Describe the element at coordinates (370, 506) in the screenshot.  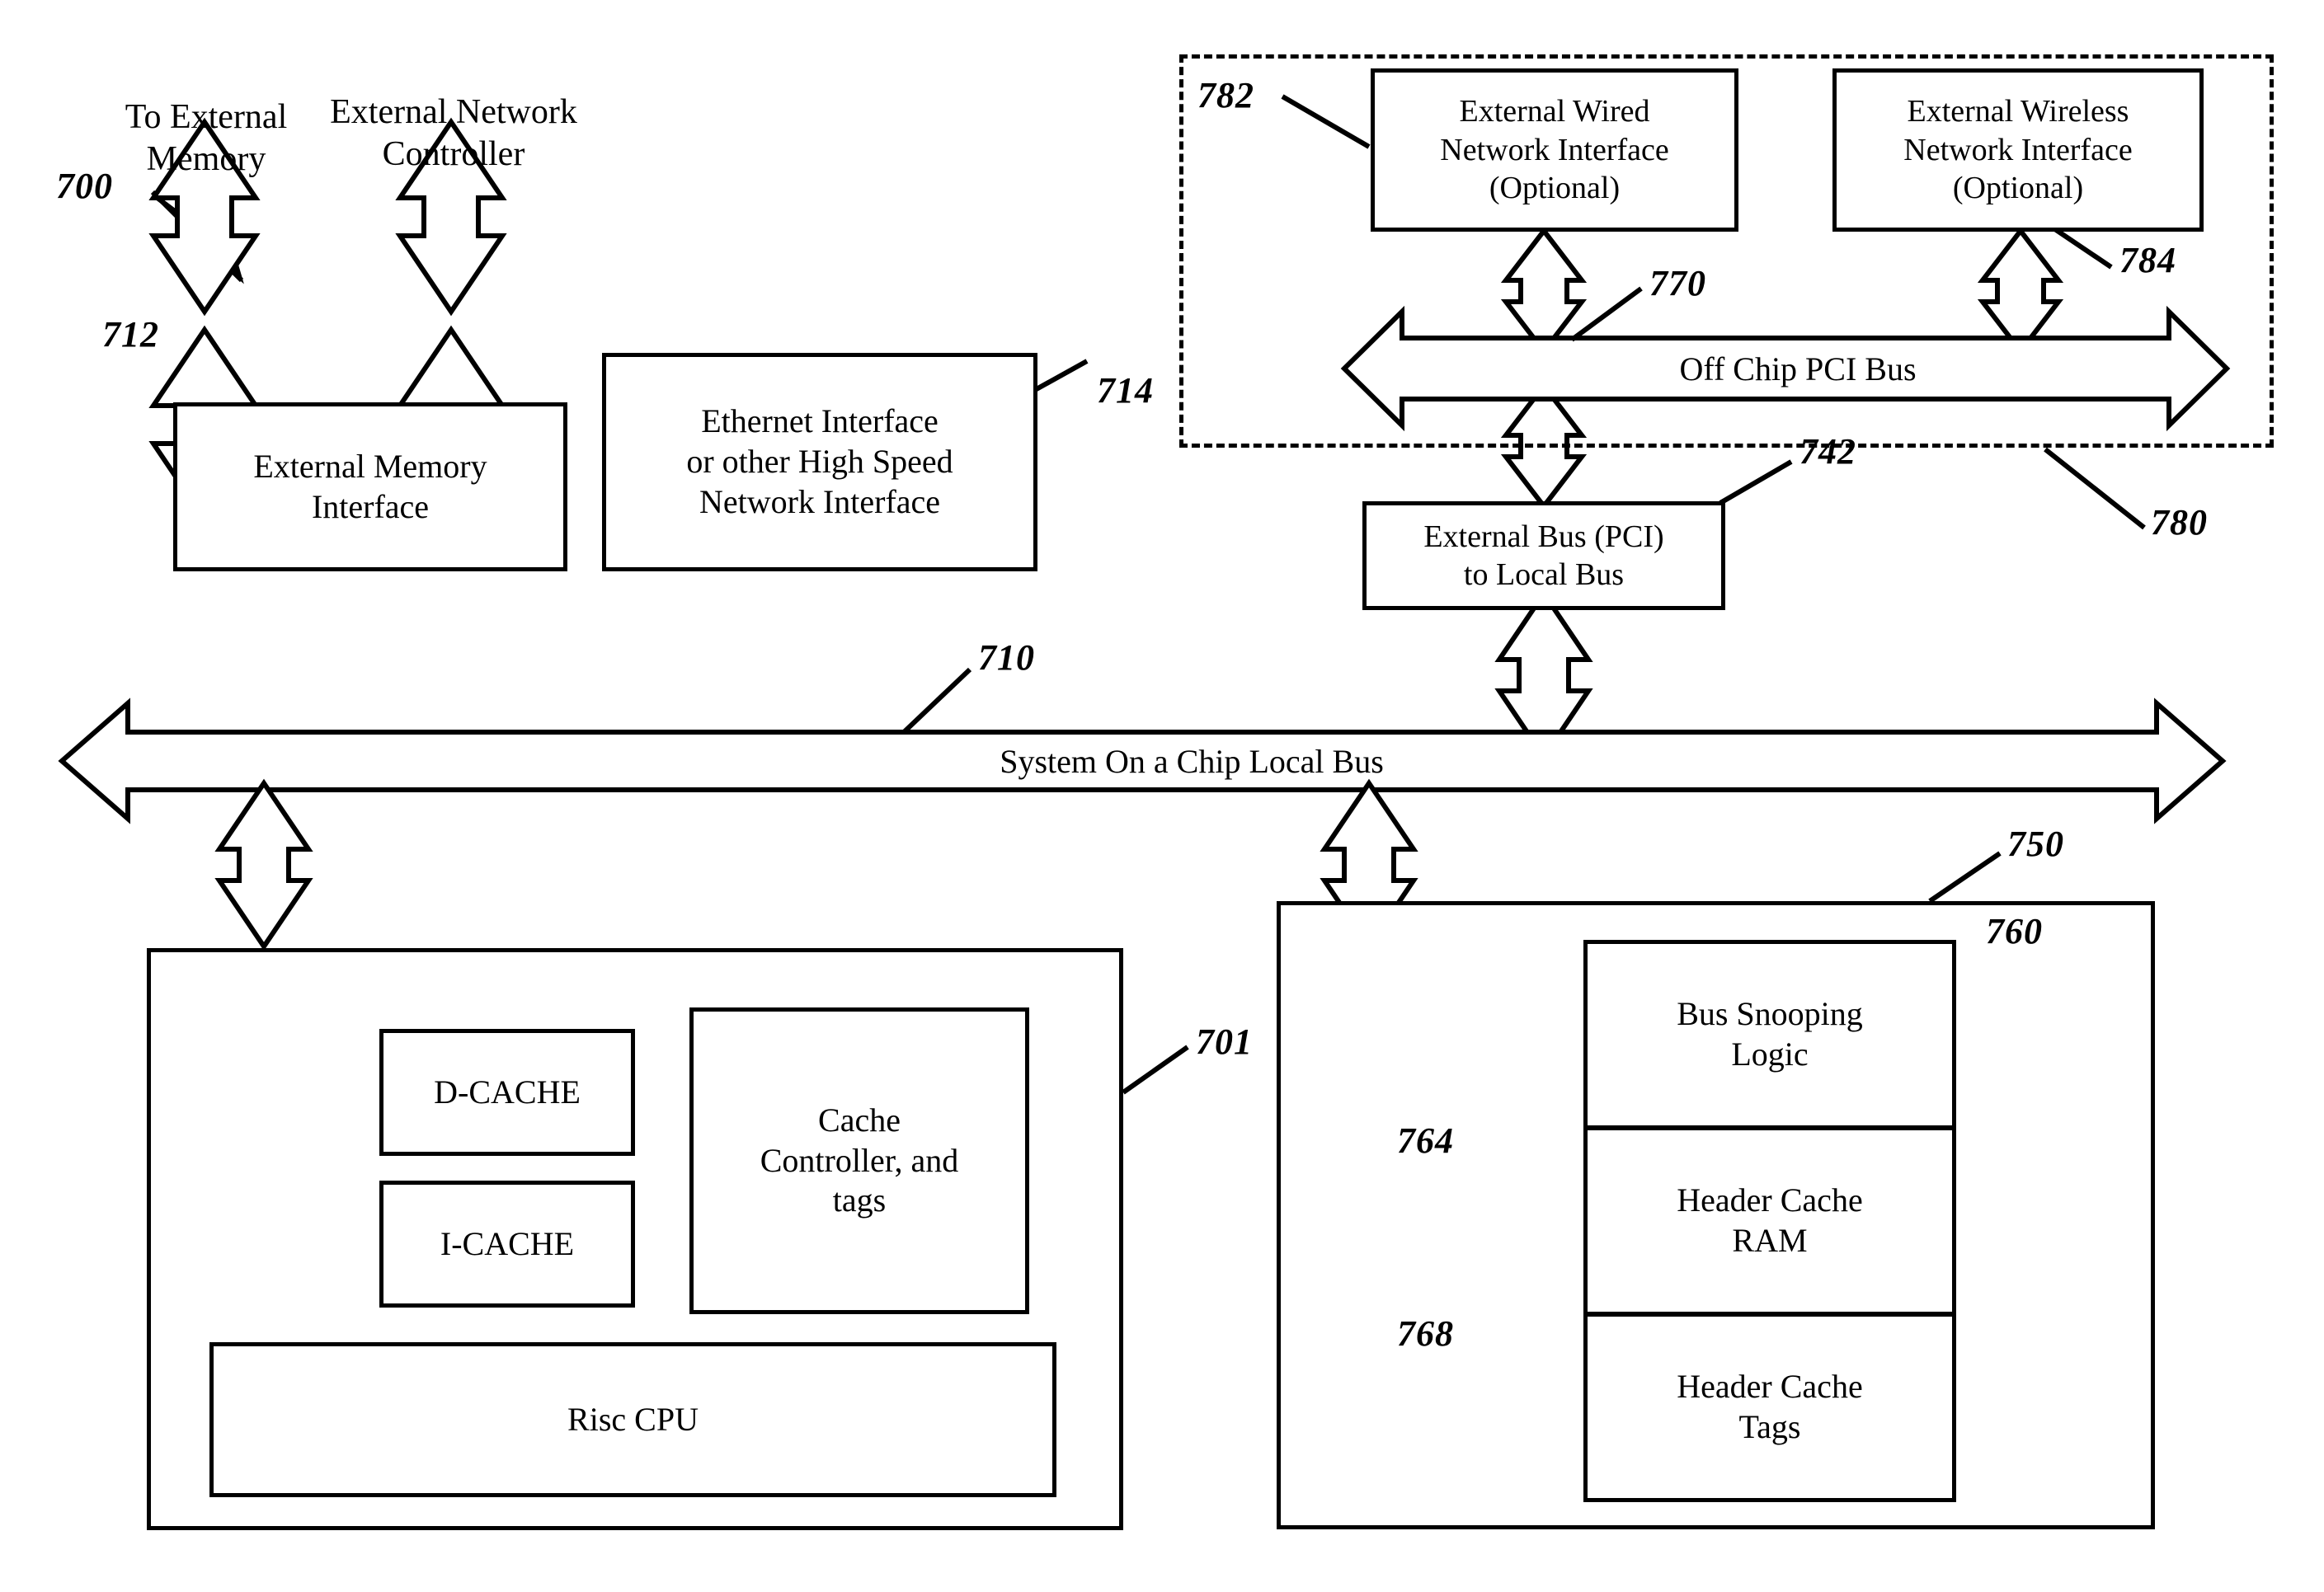
I see `external-memory-interface-line2: Interface` at that location.